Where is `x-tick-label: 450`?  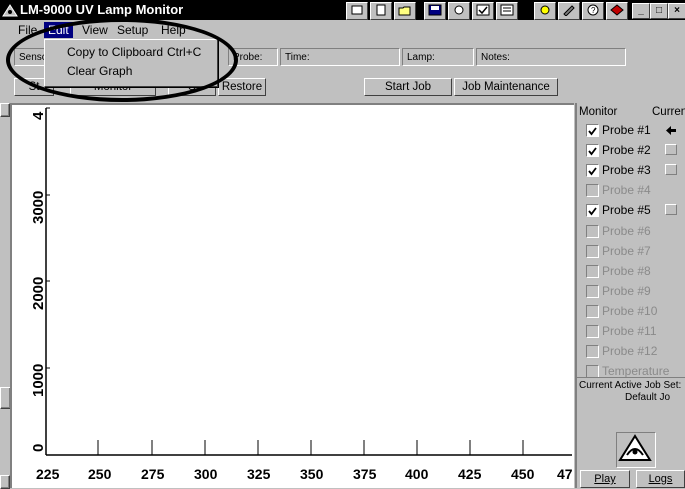
x-tick-label: 450 is located at coordinates (523, 474).